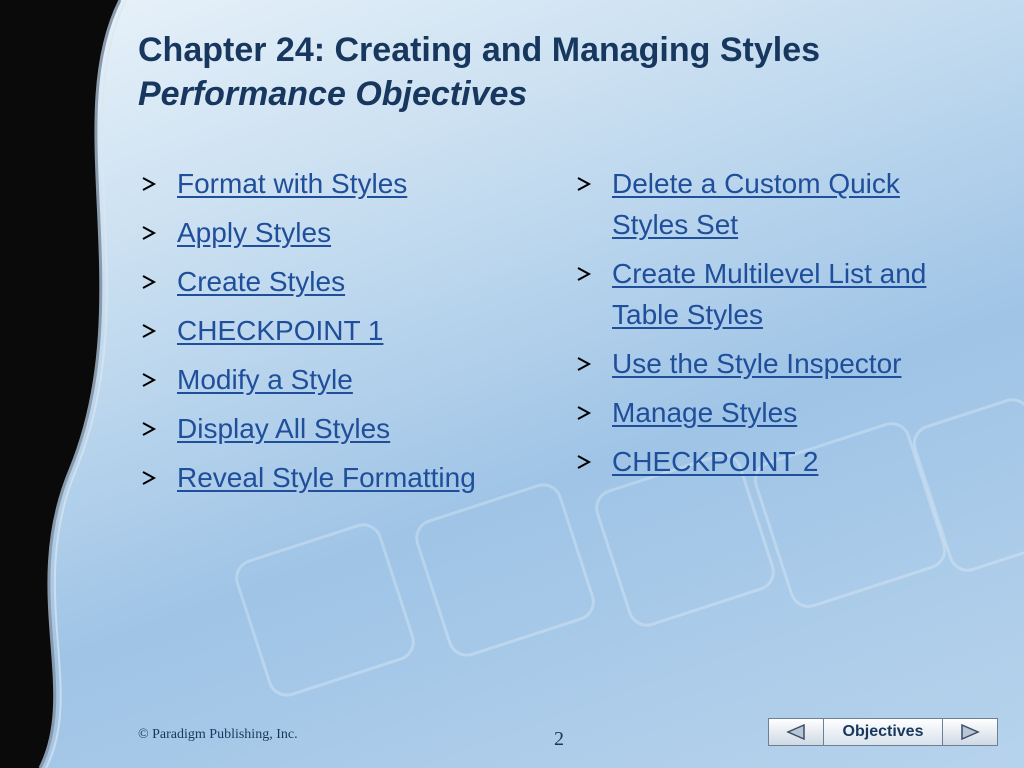  I want to click on previous-slide-button, so click(796, 732).